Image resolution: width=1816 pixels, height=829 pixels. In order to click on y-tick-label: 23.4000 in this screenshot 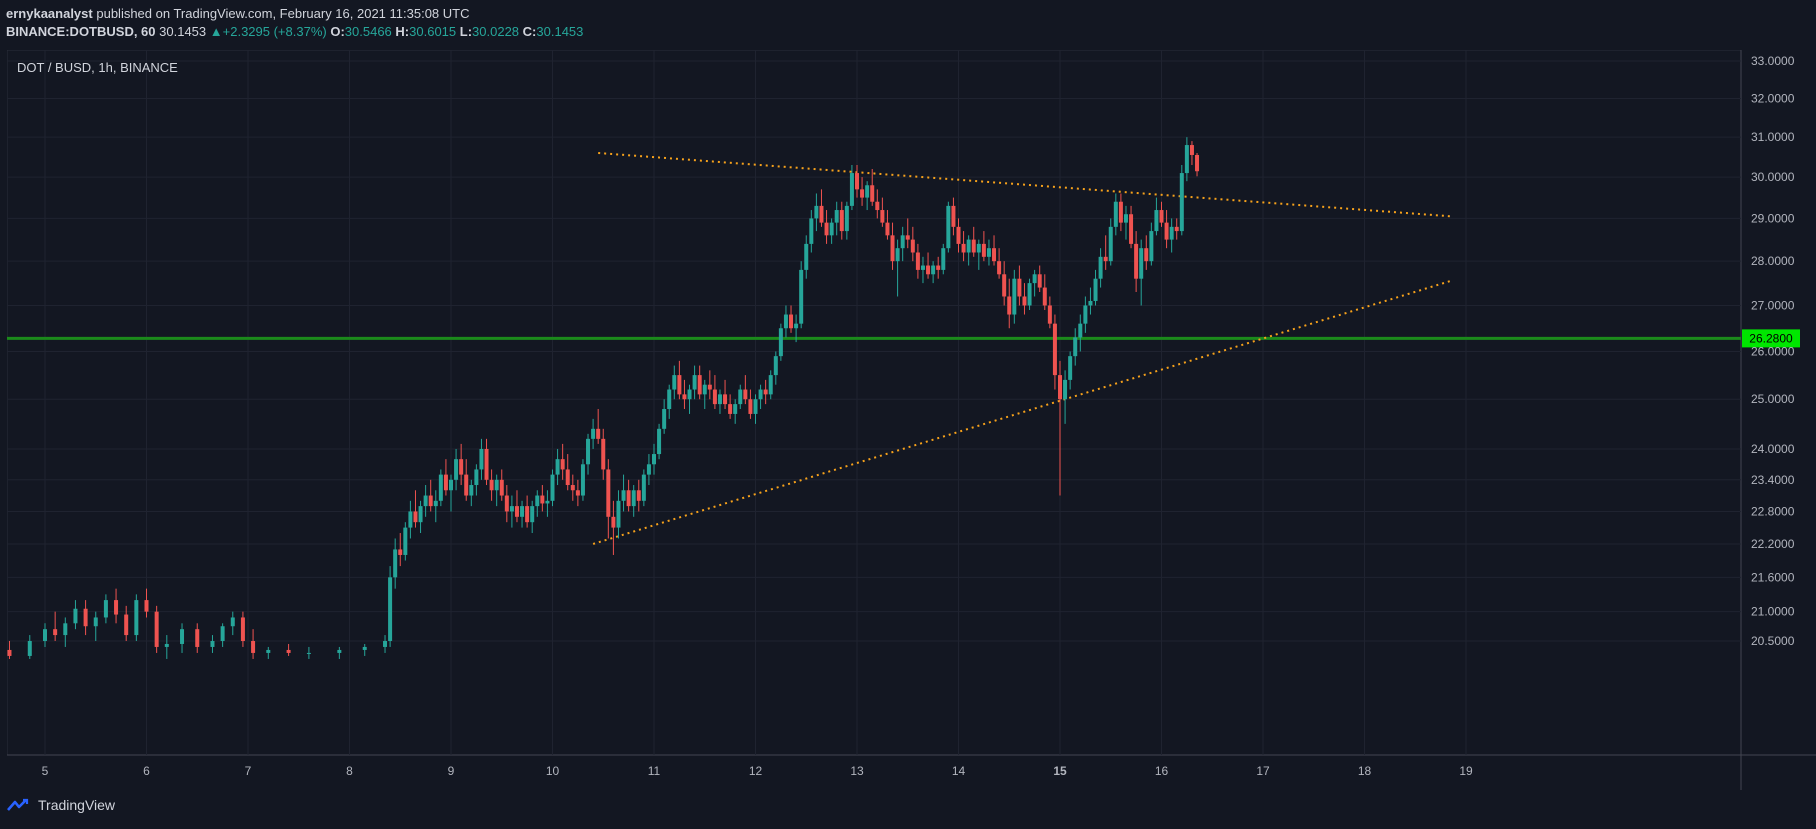, I will do `click(1773, 480)`.